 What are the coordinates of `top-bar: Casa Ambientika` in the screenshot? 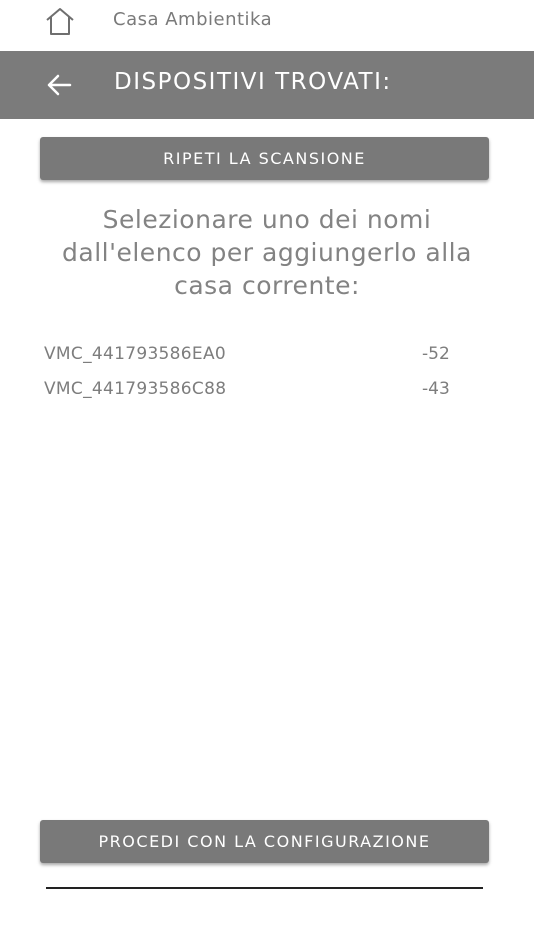 It's located at (267, 25).